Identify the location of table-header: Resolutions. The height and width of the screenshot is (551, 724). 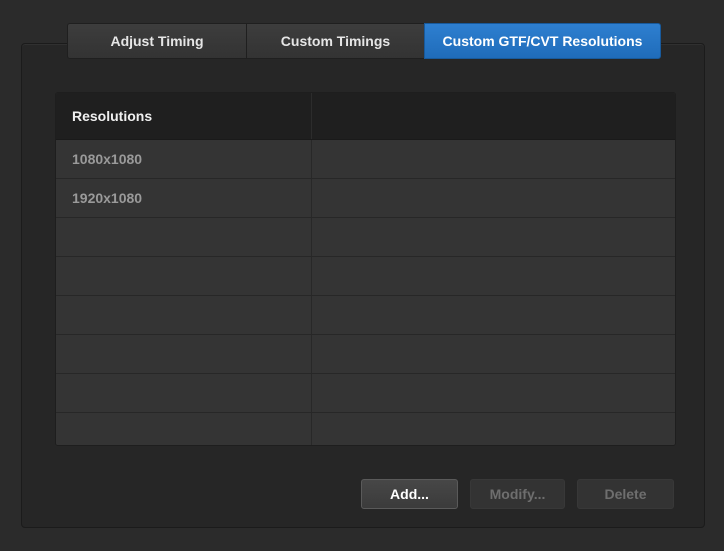
(365, 116).